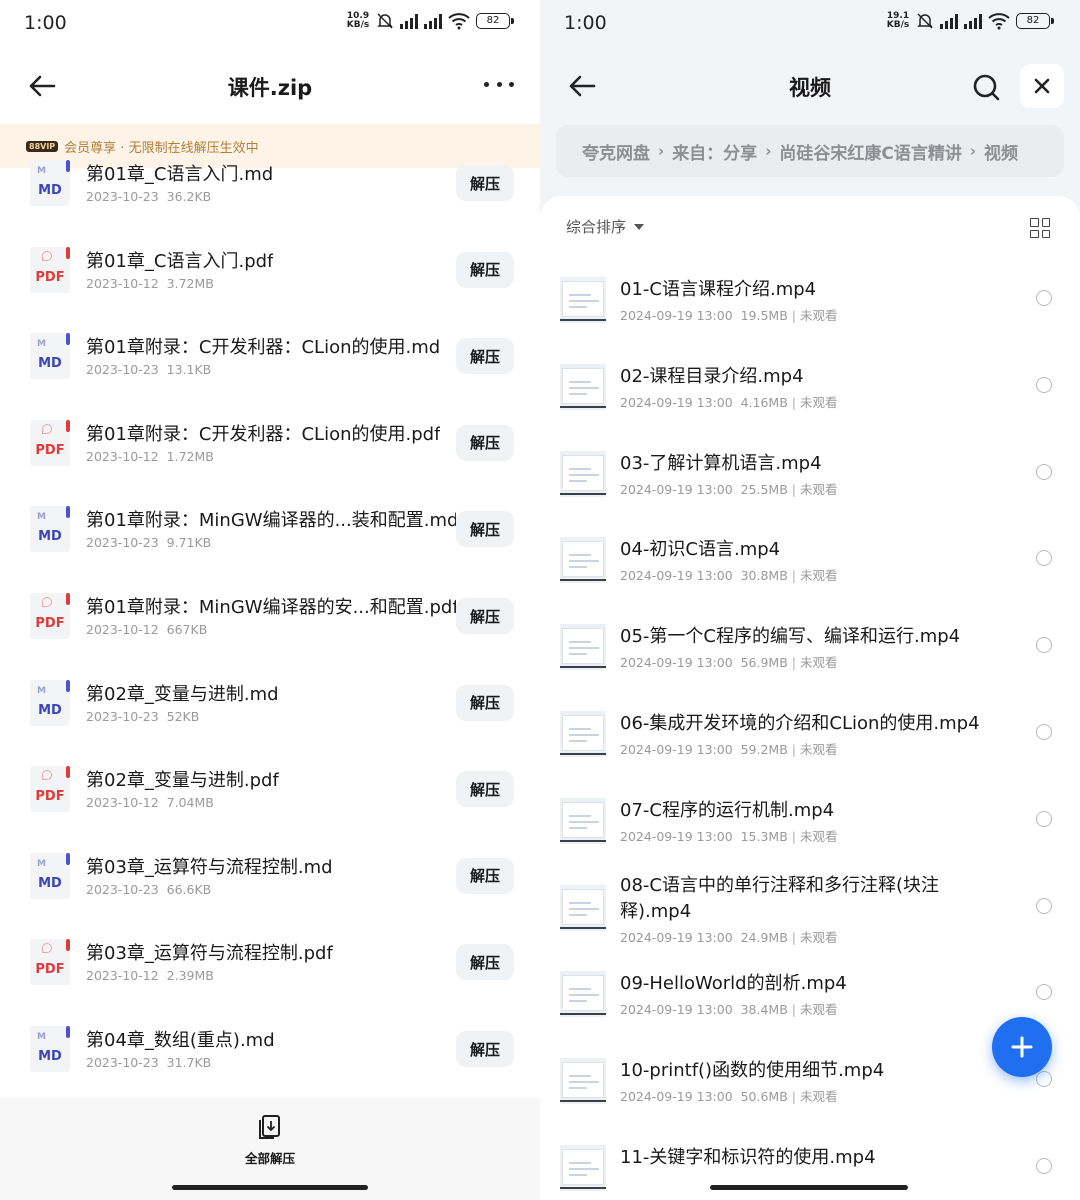  What do you see at coordinates (209, 867) in the screenshot?
I see `file-name: 第03章_运算符与流程控制.md` at bounding box center [209, 867].